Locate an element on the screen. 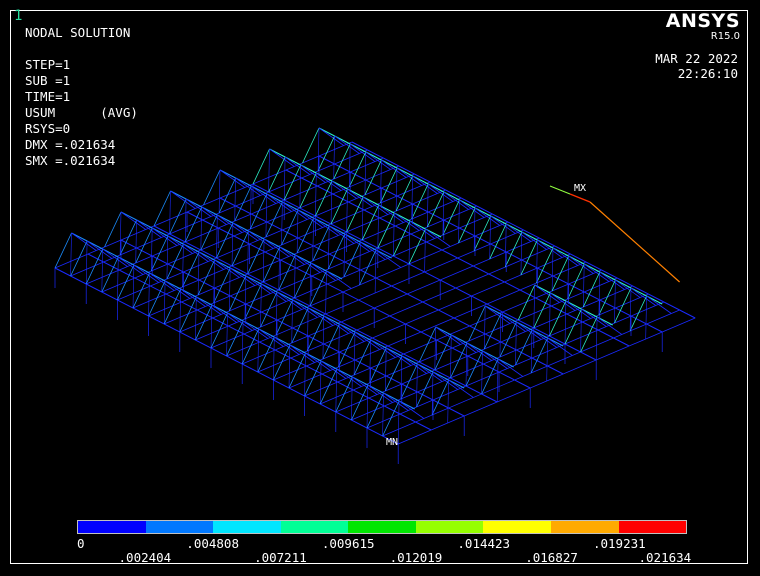 This screenshot has width=760, height=576. legend-tick-label: 0 is located at coordinates (81, 543).